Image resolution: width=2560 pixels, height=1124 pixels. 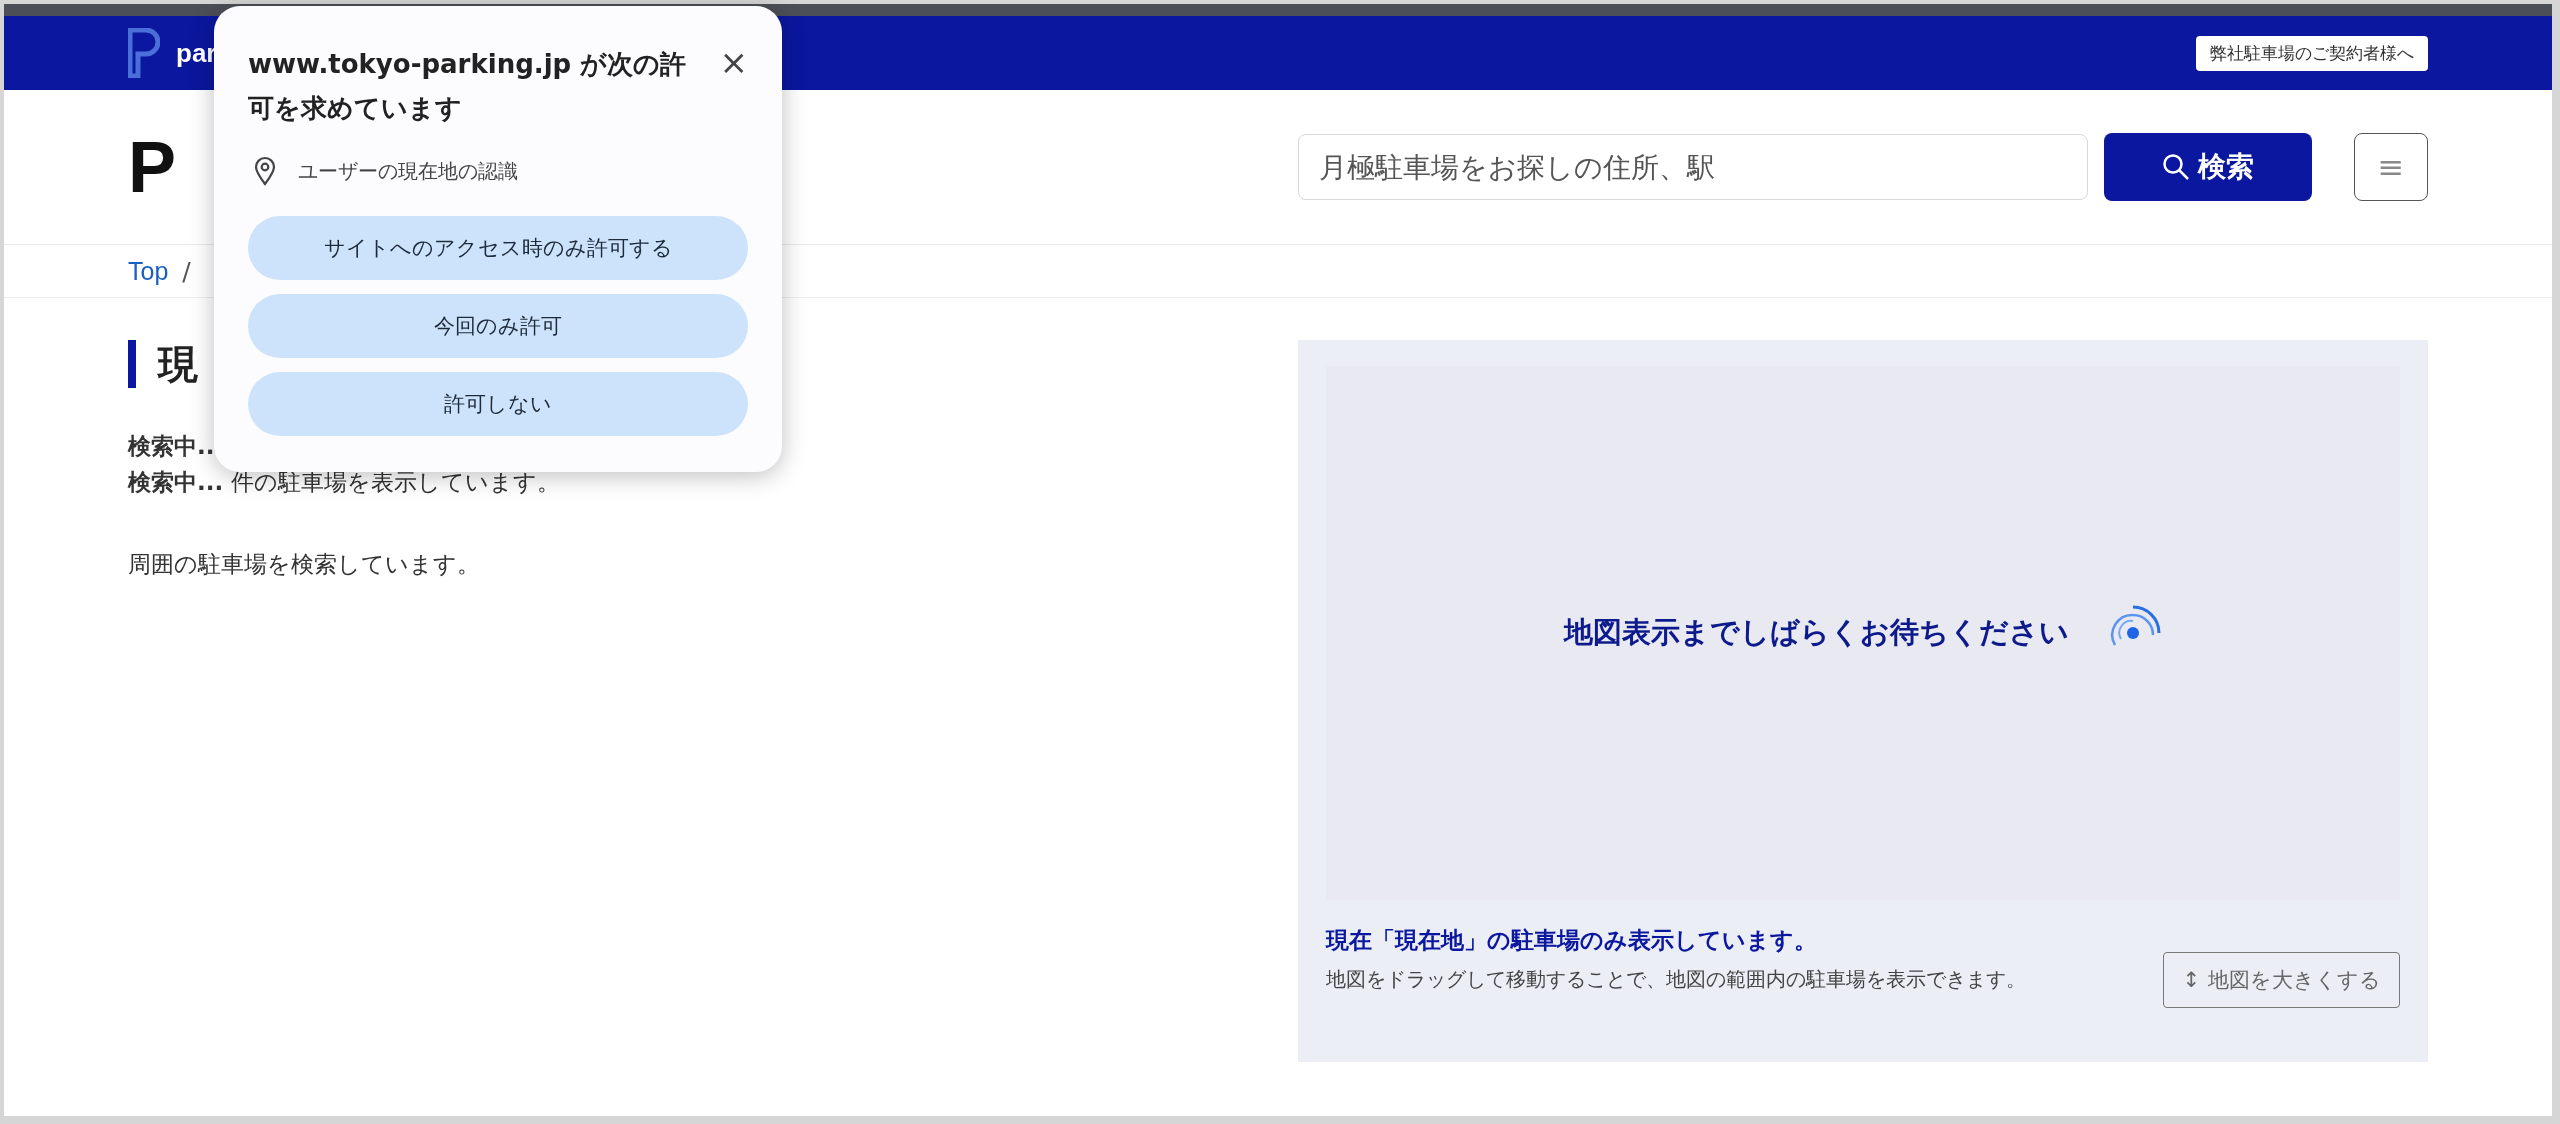 What do you see at coordinates (498, 326) in the screenshot?
I see `permission-button: 今回のみ許可` at bounding box center [498, 326].